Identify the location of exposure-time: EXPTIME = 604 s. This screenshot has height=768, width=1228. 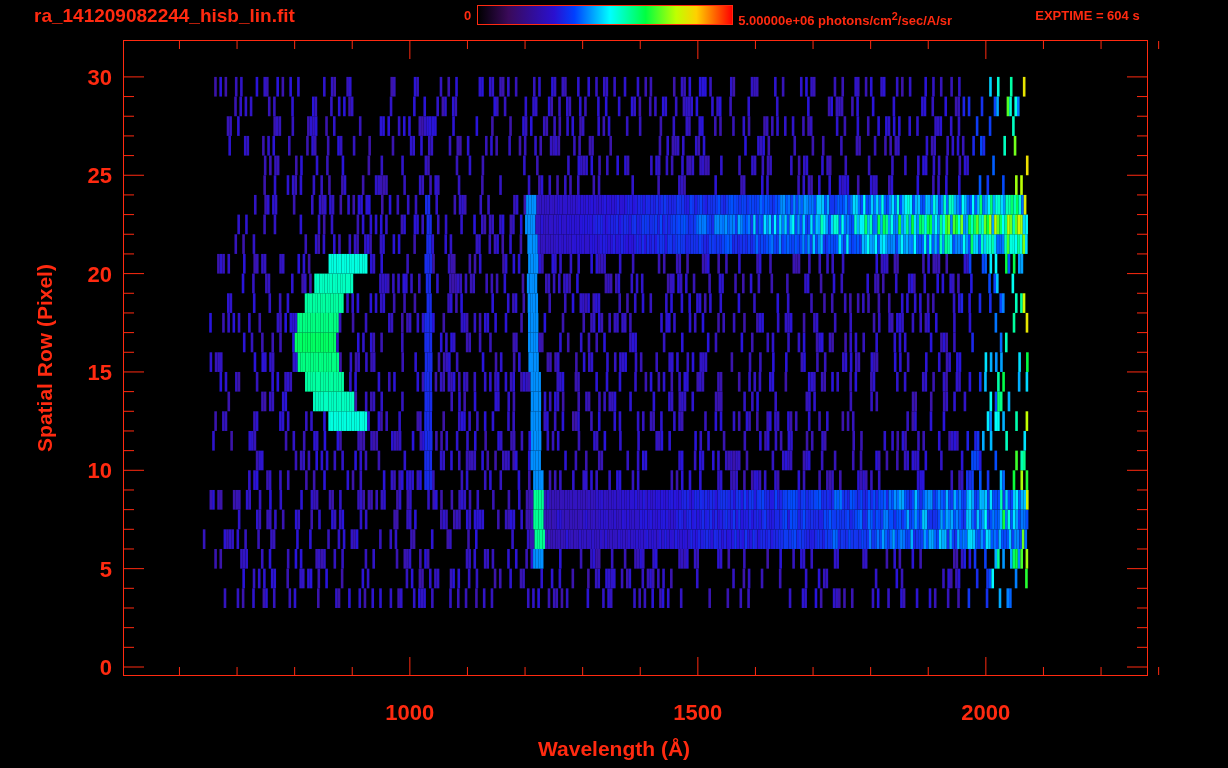
(1087, 16).